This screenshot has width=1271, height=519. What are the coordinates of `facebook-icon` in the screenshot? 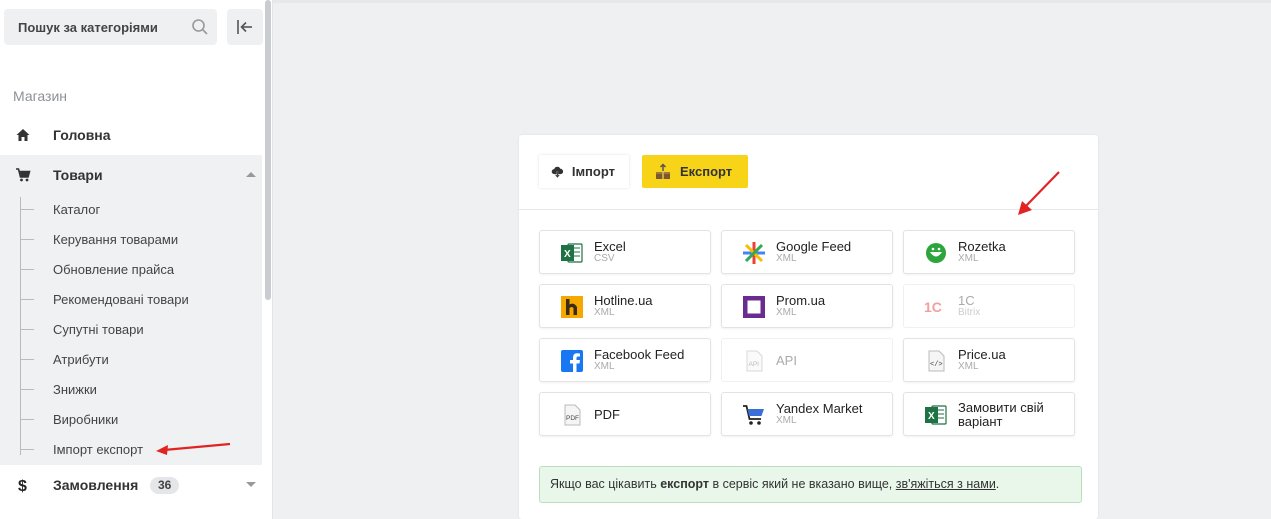 It's located at (572, 361).